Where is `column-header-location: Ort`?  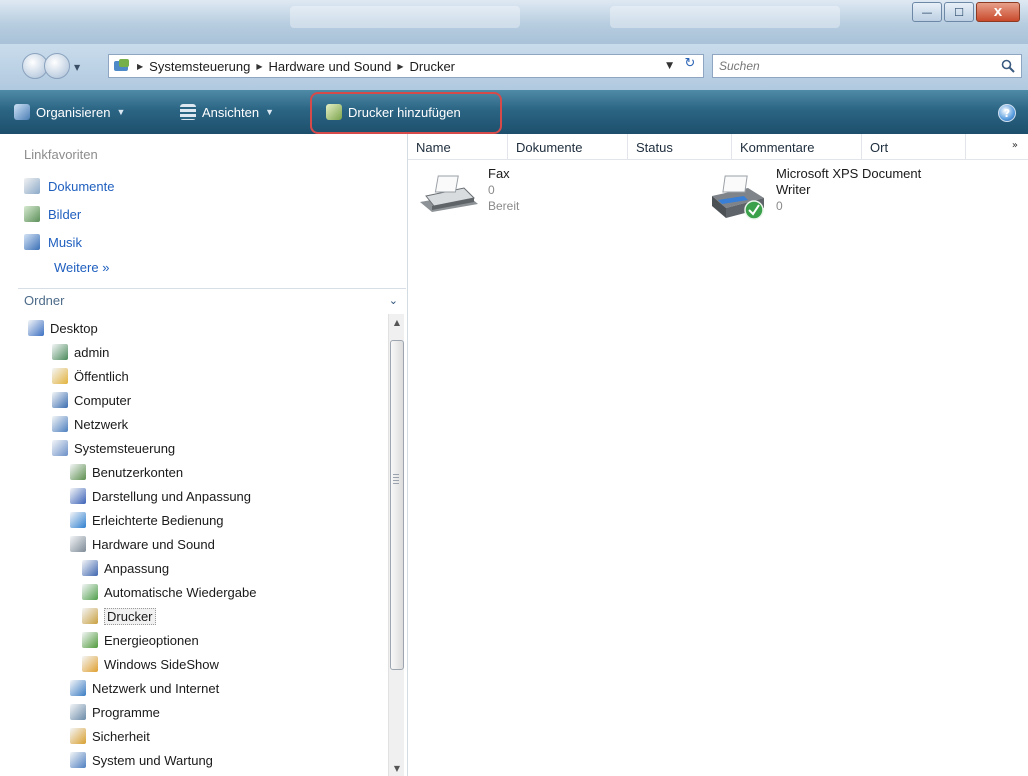 column-header-location: Ort is located at coordinates (914, 147).